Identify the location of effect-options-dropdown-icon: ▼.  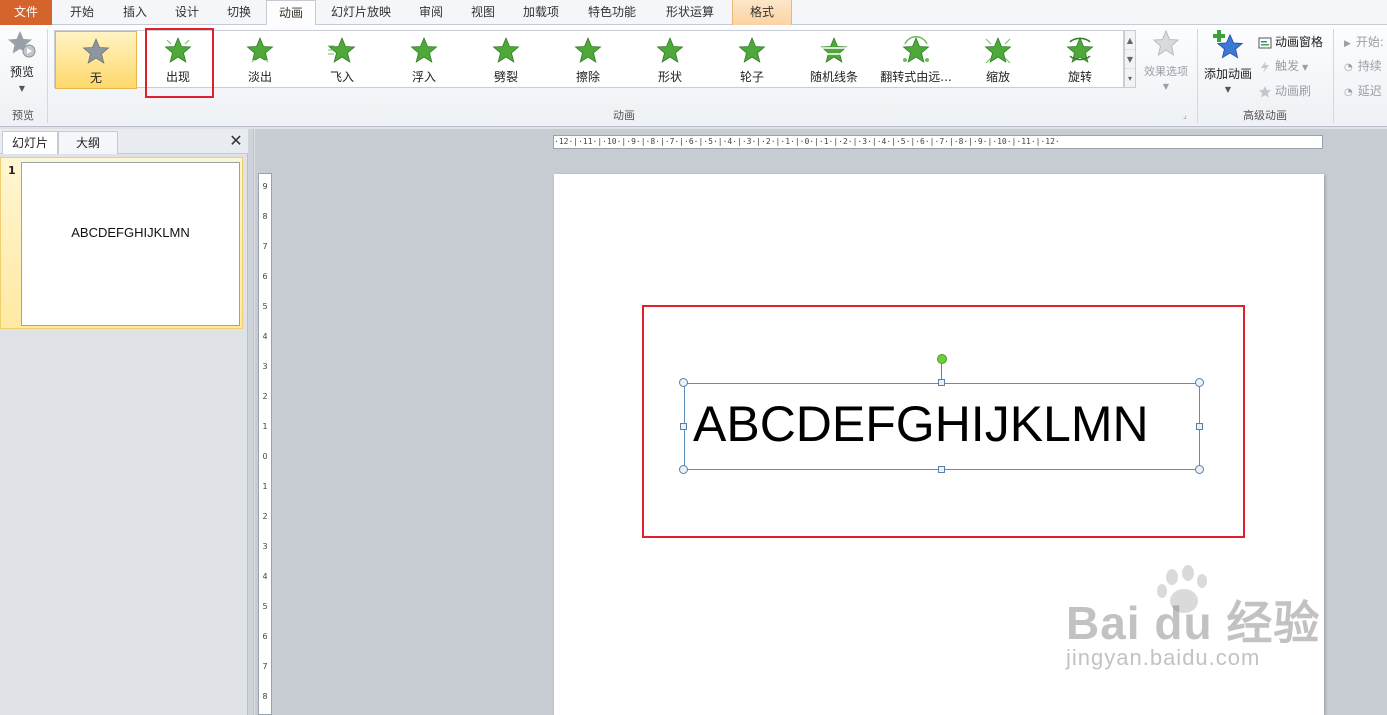
(1166, 86).